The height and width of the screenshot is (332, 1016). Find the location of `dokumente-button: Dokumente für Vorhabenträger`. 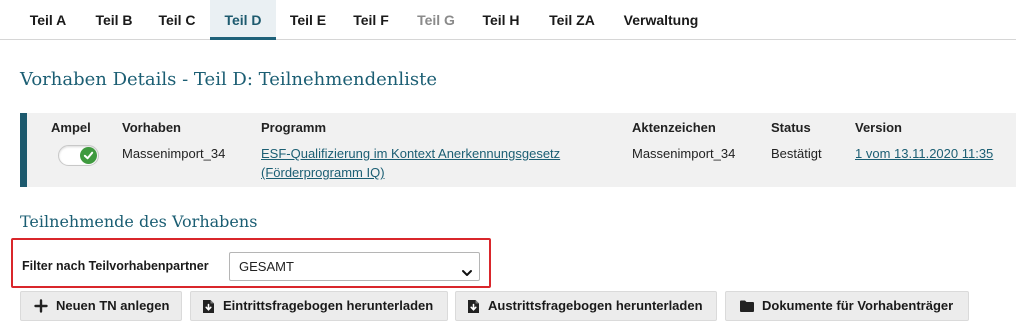

dokumente-button: Dokumente für Vorhabenträger is located at coordinates (847, 306).